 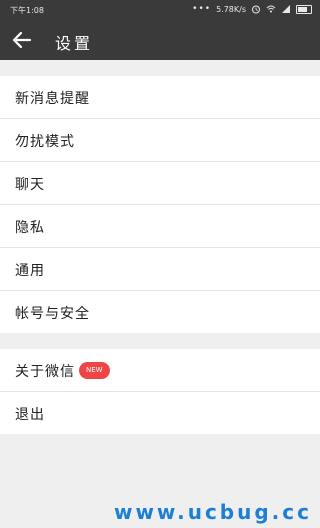 What do you see at coordinates (52, 314) in the screenshot?
I see `settings-item-label: 帐号与安全` at bounding box center [52, 314].